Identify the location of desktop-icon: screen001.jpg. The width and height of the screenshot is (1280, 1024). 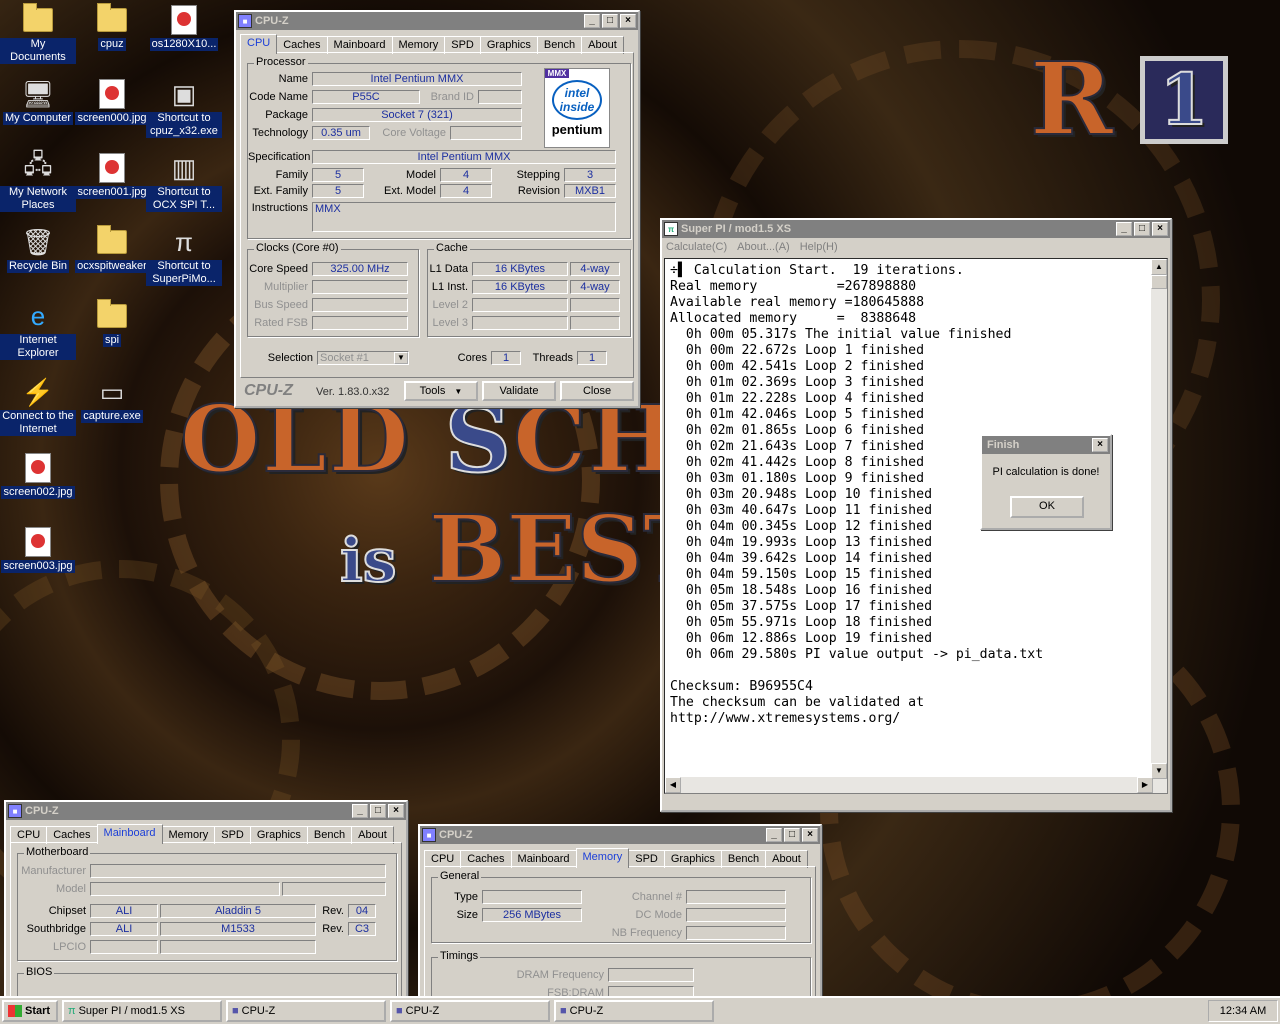
(112, 175).